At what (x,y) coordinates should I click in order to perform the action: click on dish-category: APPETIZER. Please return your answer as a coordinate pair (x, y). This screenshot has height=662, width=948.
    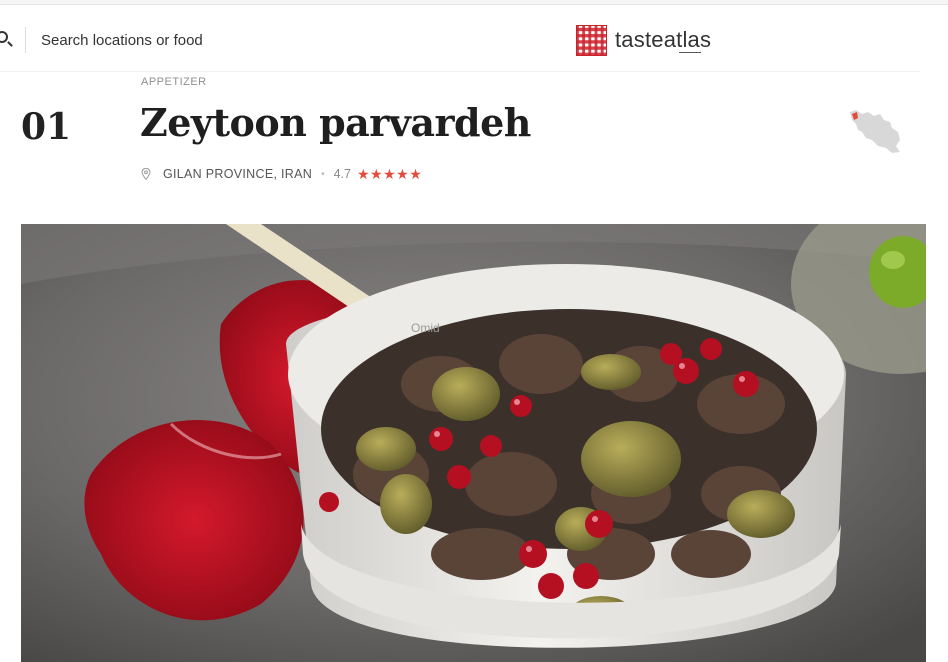
    Looking at the image, I should click on (174, 82).